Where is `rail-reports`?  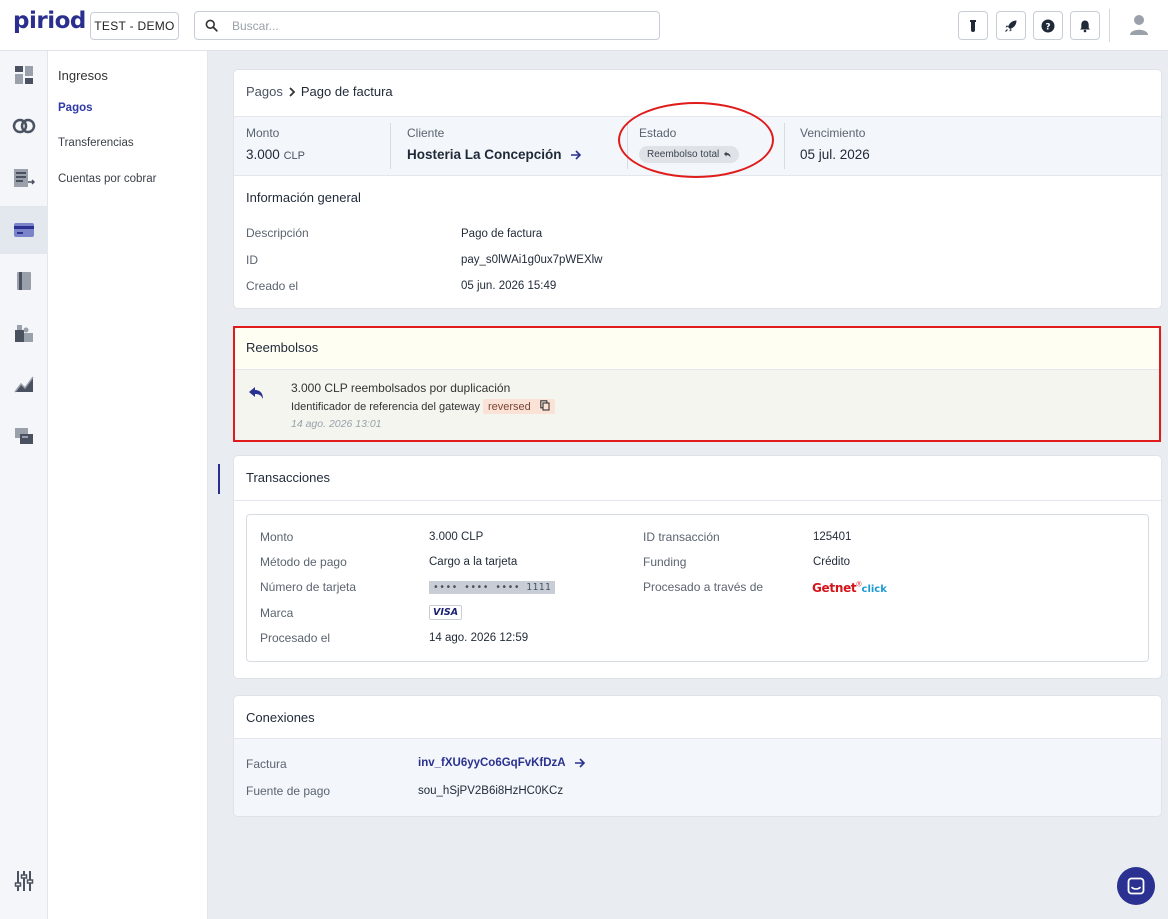
rail-reports is located at coordinates (24, 384).